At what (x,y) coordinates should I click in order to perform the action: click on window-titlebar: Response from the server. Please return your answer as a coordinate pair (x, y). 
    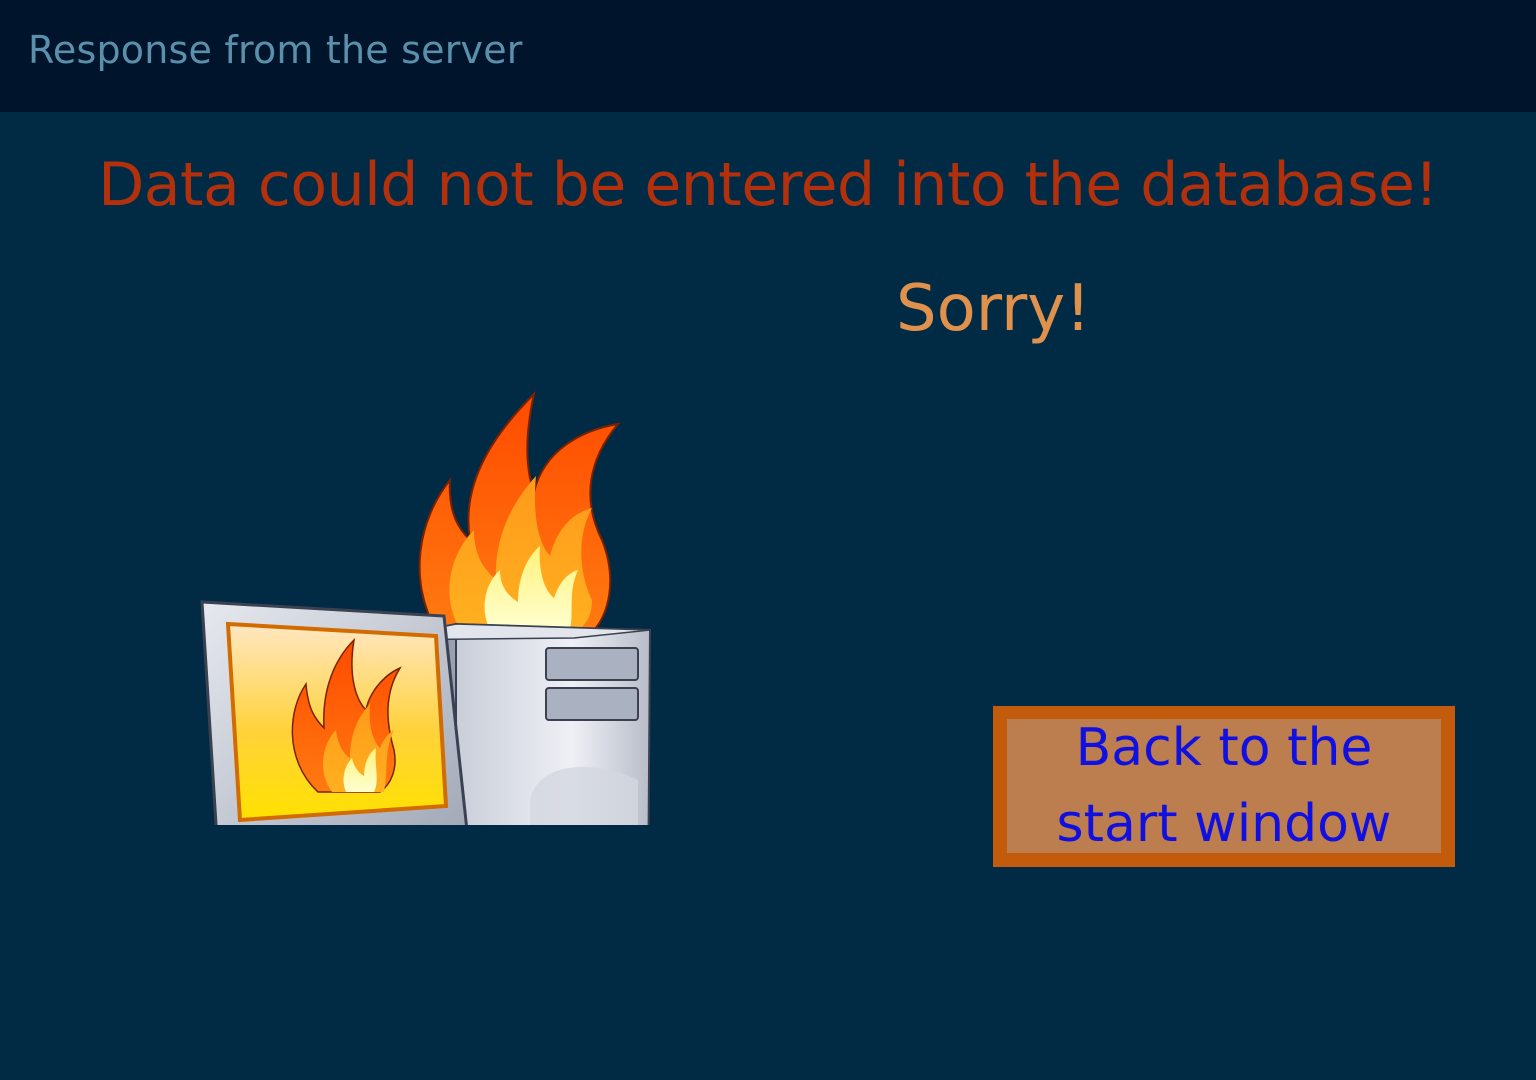
    Looking at the image, I should click on (768, 56).